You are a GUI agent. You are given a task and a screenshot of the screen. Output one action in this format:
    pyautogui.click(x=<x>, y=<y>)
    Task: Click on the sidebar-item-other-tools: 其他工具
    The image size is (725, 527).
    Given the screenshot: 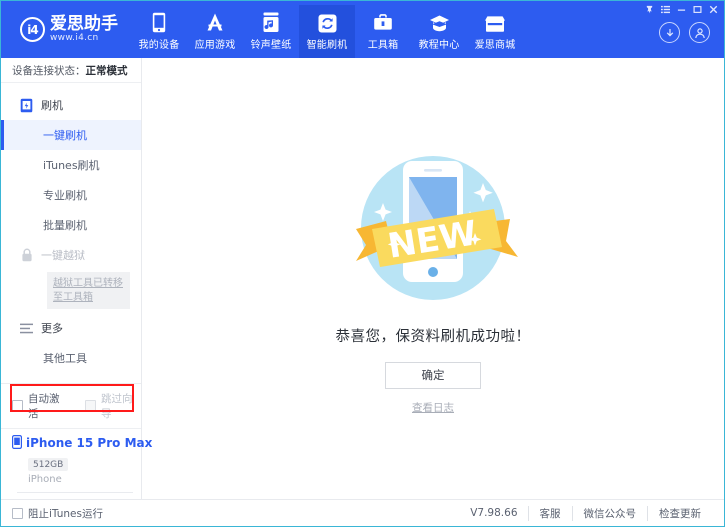 What is the action you would take?
    pyautogui.click(x=71, y=358)
    